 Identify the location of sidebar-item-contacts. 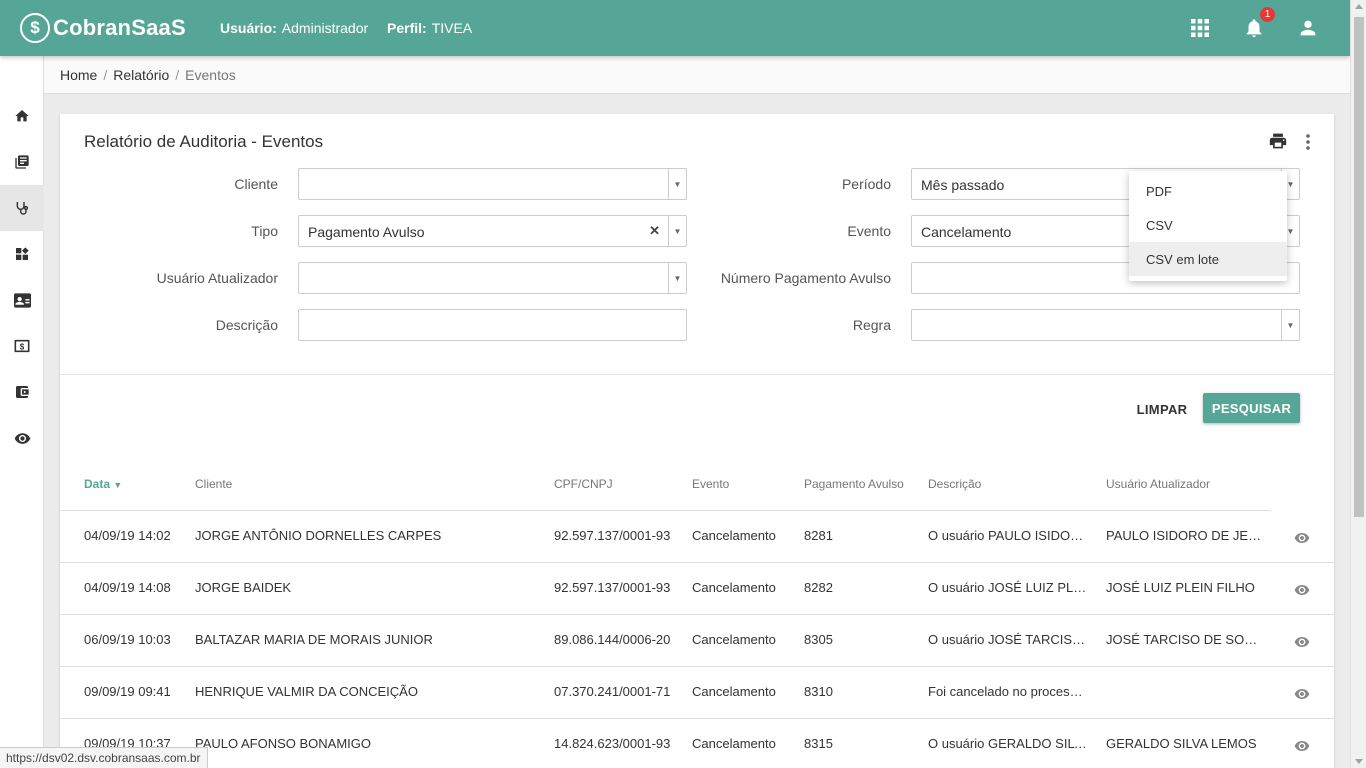
(22, 300).